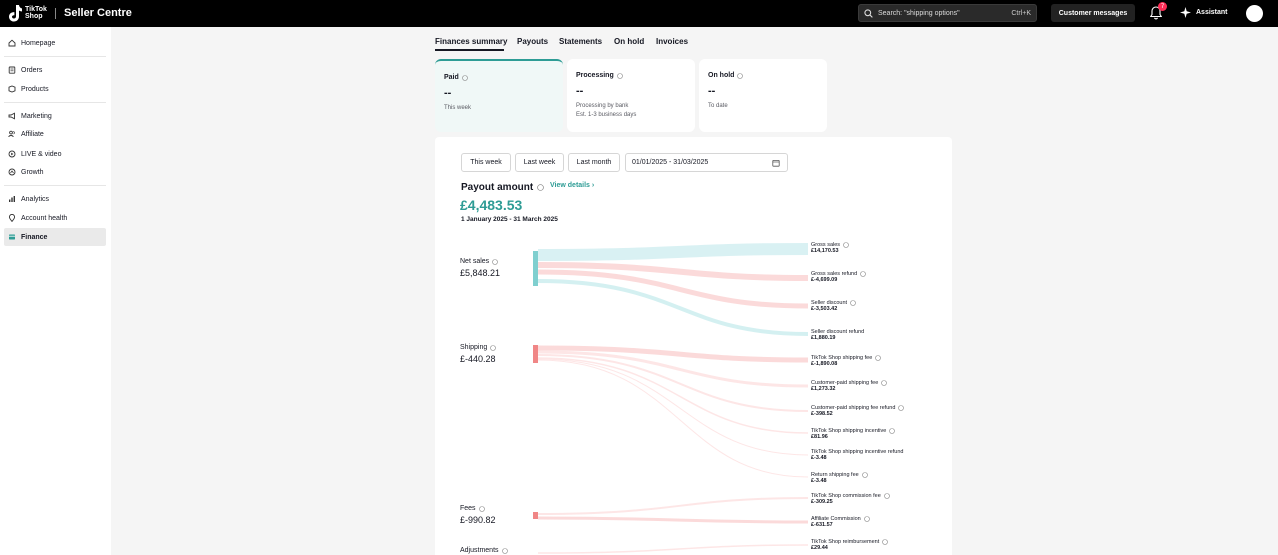 This screenshot has height=555, width=1278. What do you see at coordinates (1093, 13) in the screenshot?
I see `customer-messages-button: Customer messages` at bounding box center [1093, 13].